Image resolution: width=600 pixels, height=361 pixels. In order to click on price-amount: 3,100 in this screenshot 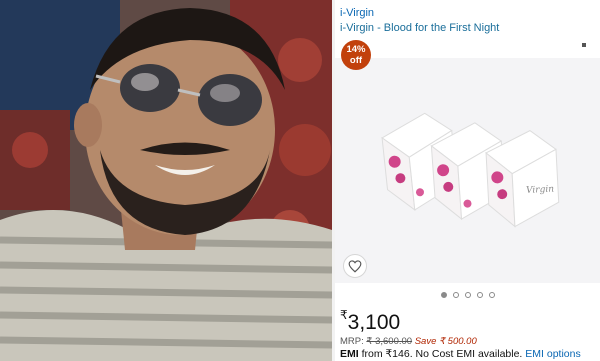, I will do `click(374, 322)`.